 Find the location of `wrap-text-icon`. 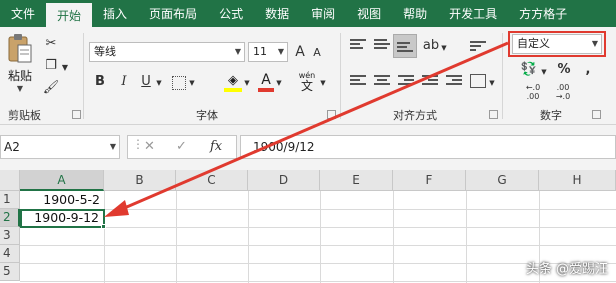

wrap-text-icon is located at coordinates (478, 48).